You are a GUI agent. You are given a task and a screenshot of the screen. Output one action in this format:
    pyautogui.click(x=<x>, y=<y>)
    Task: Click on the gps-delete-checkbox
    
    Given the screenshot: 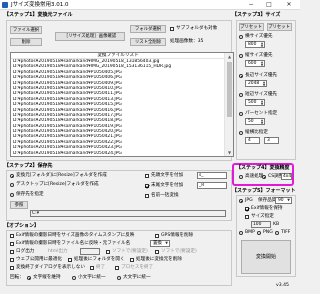 What is the action you would take?
    pyautogui.click(x=157, y=236)
    